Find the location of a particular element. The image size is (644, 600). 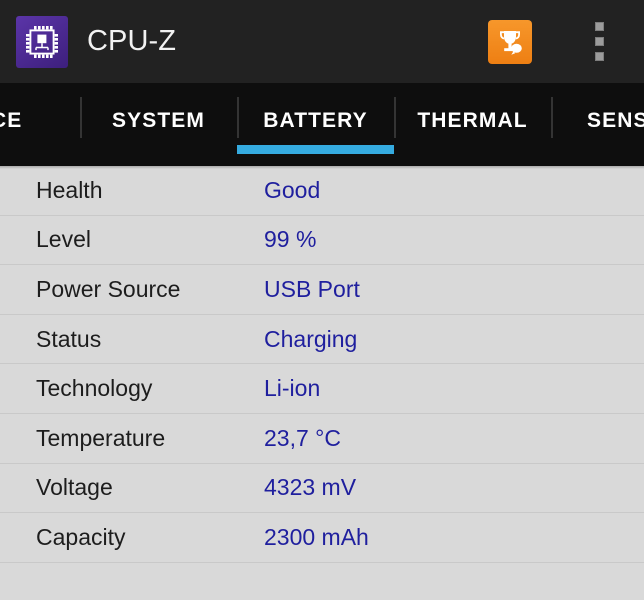

row-label: Health is located at coordinates (69, 189).